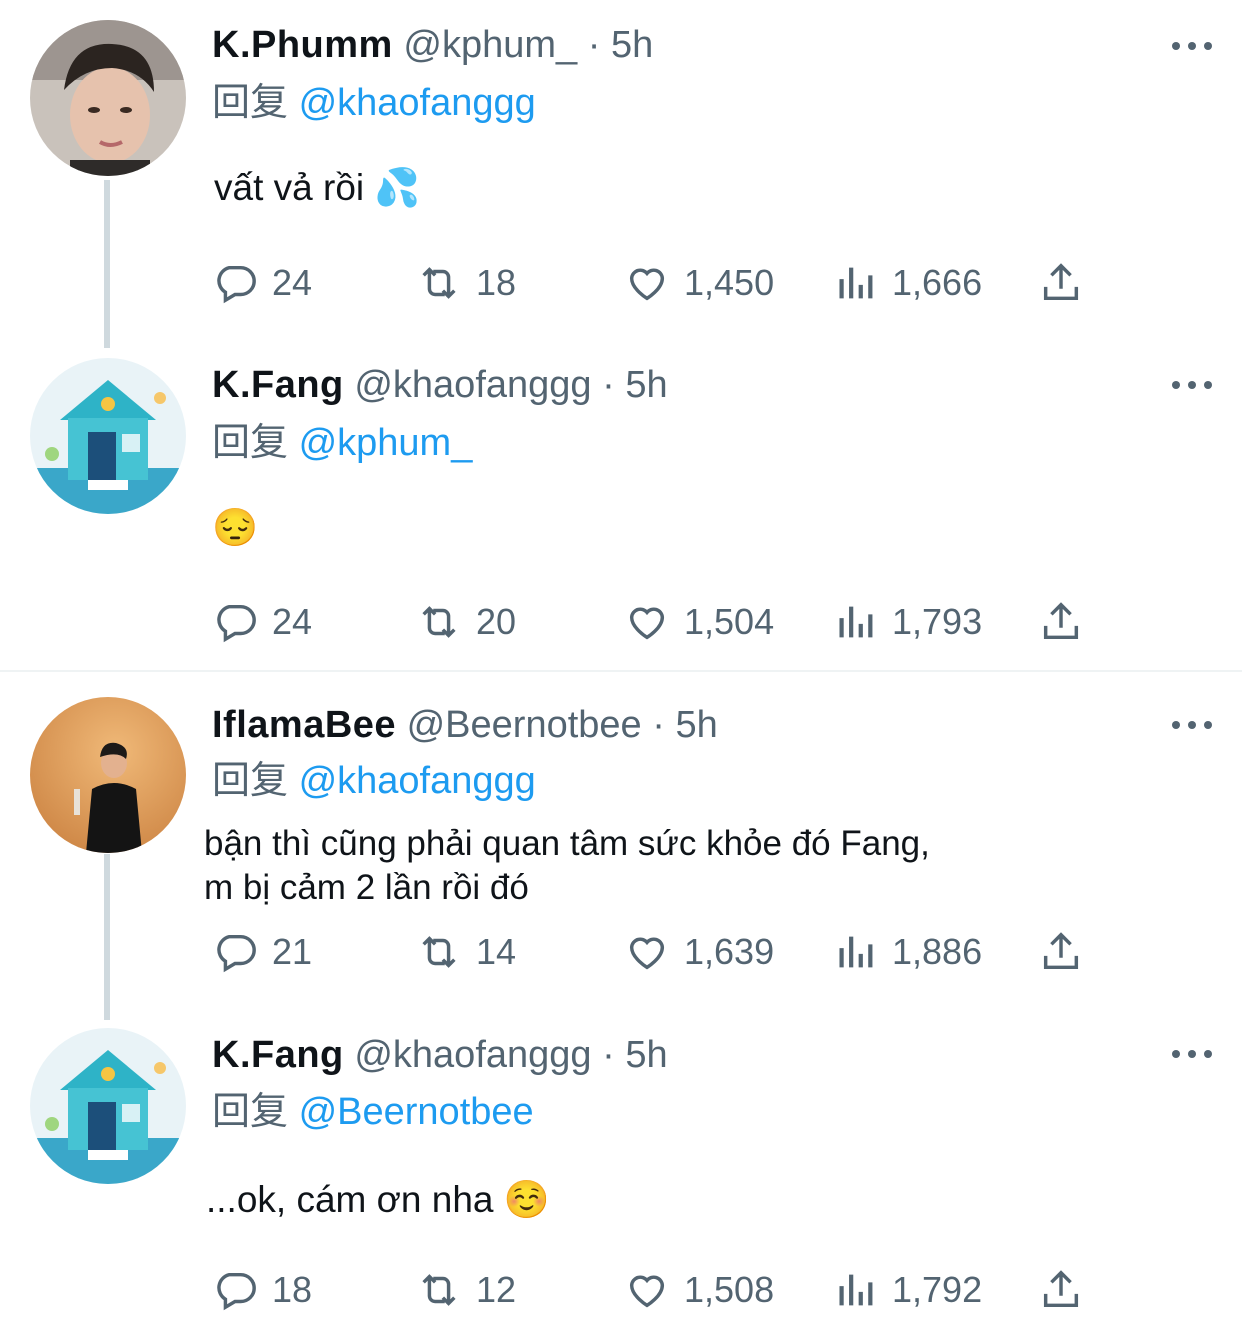  What do you see at coordinates (907, 952) in the screenshot?
I see `views-button: 1,886` at bounding box center [907, 952].